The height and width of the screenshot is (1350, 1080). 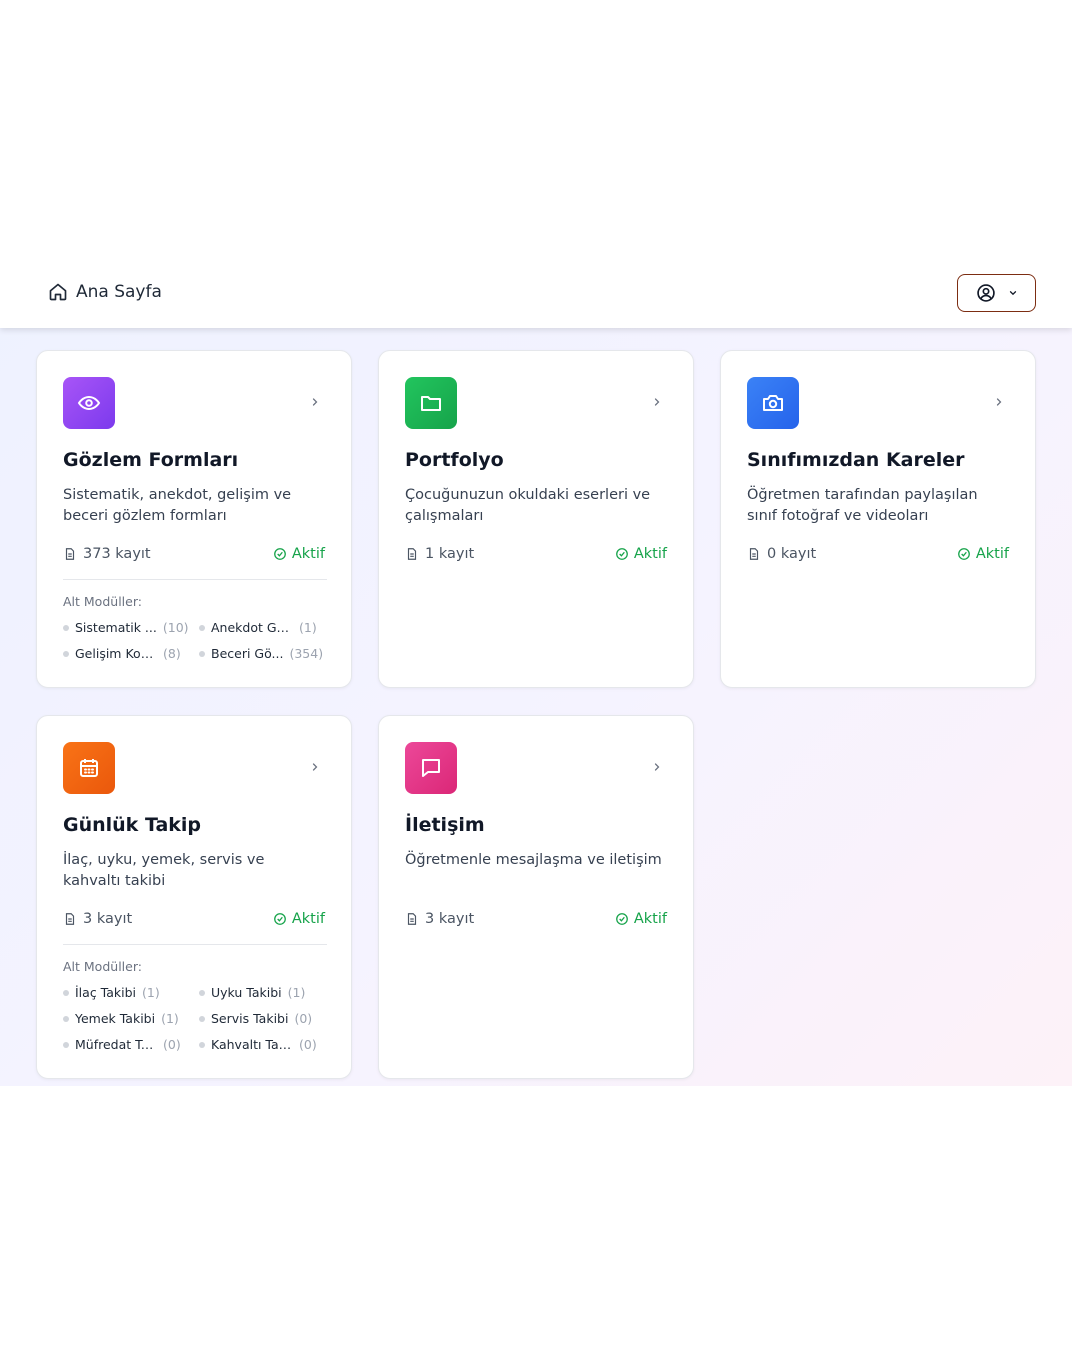 I want to click on user-menu-button, so click(x=996, y=293).